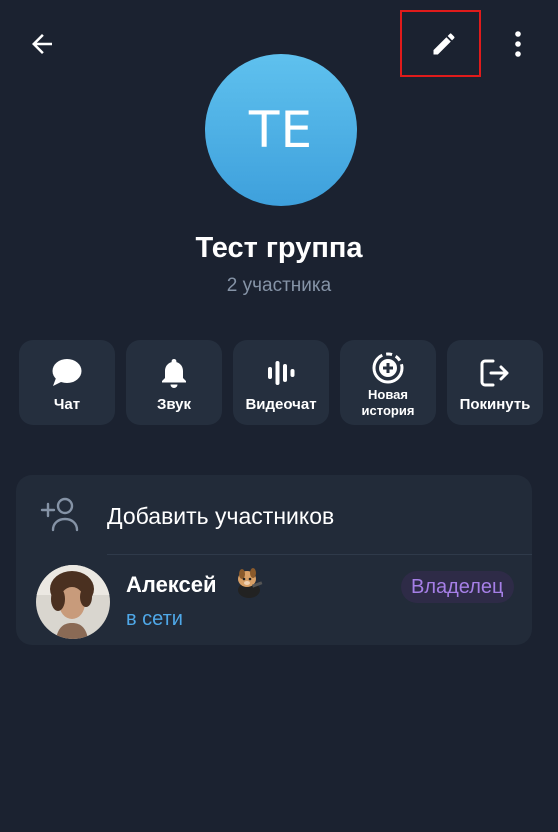  I want to click on more-vertical-icon, so click(518, 44).